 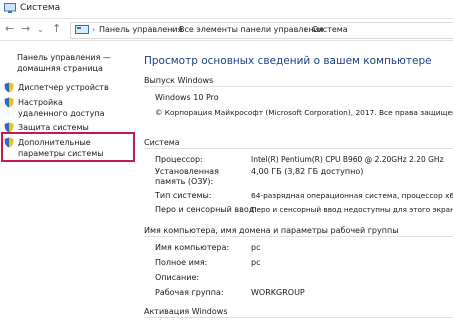 I want to click on title-bar: Система, so click(x=226, y=9).